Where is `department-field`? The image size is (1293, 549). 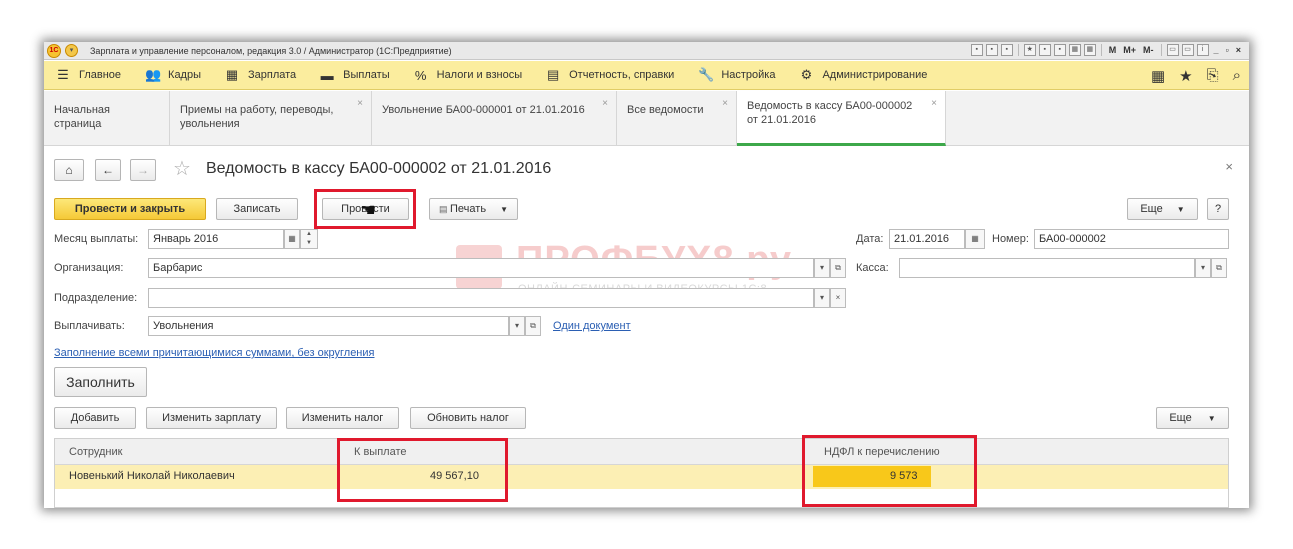 department-field is located at coordinates (481, 298).